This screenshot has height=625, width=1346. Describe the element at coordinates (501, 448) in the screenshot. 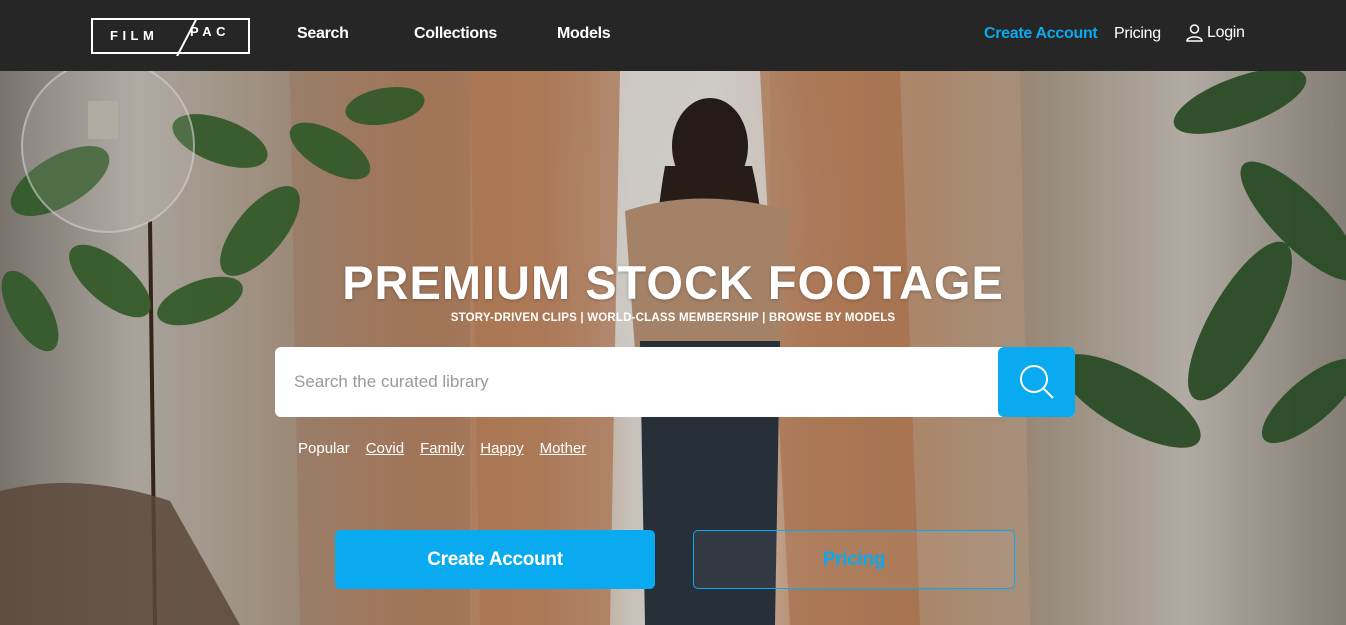

I see `tag-link-happy: Happy` at that location.